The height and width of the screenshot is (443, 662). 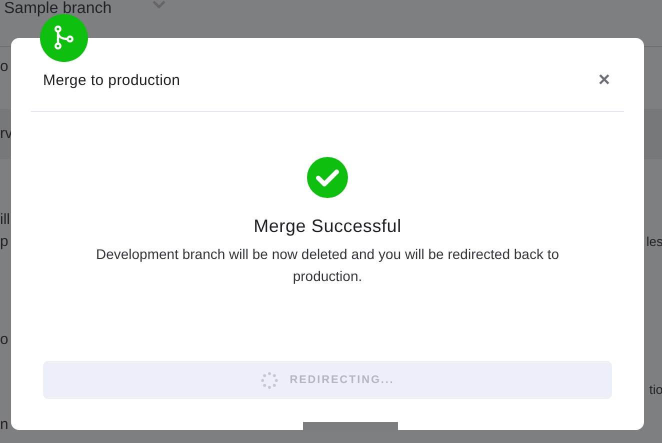 I want to click on text-fragment: p, so click(x=4, y=242).